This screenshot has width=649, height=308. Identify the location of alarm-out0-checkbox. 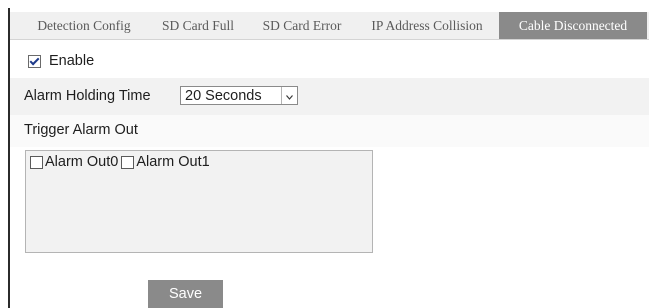
(36, 162).